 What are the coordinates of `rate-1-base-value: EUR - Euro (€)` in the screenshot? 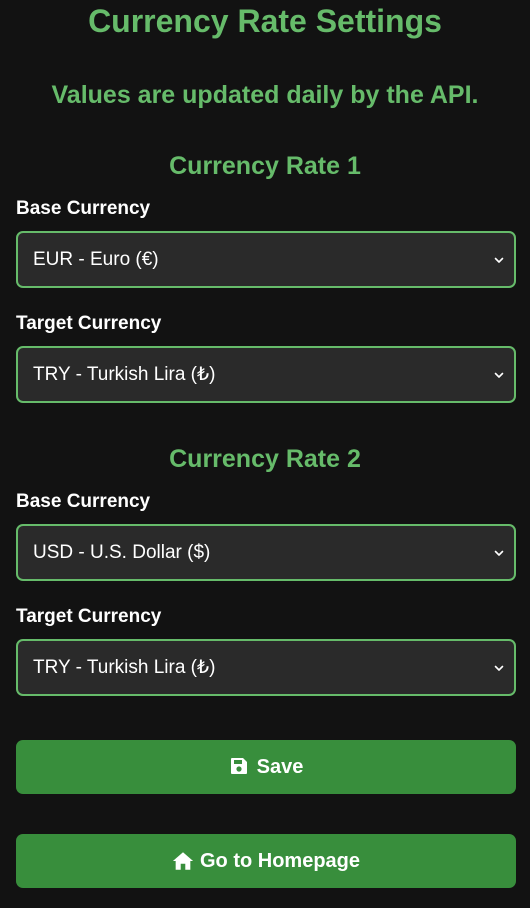 It's located at (96, 259).